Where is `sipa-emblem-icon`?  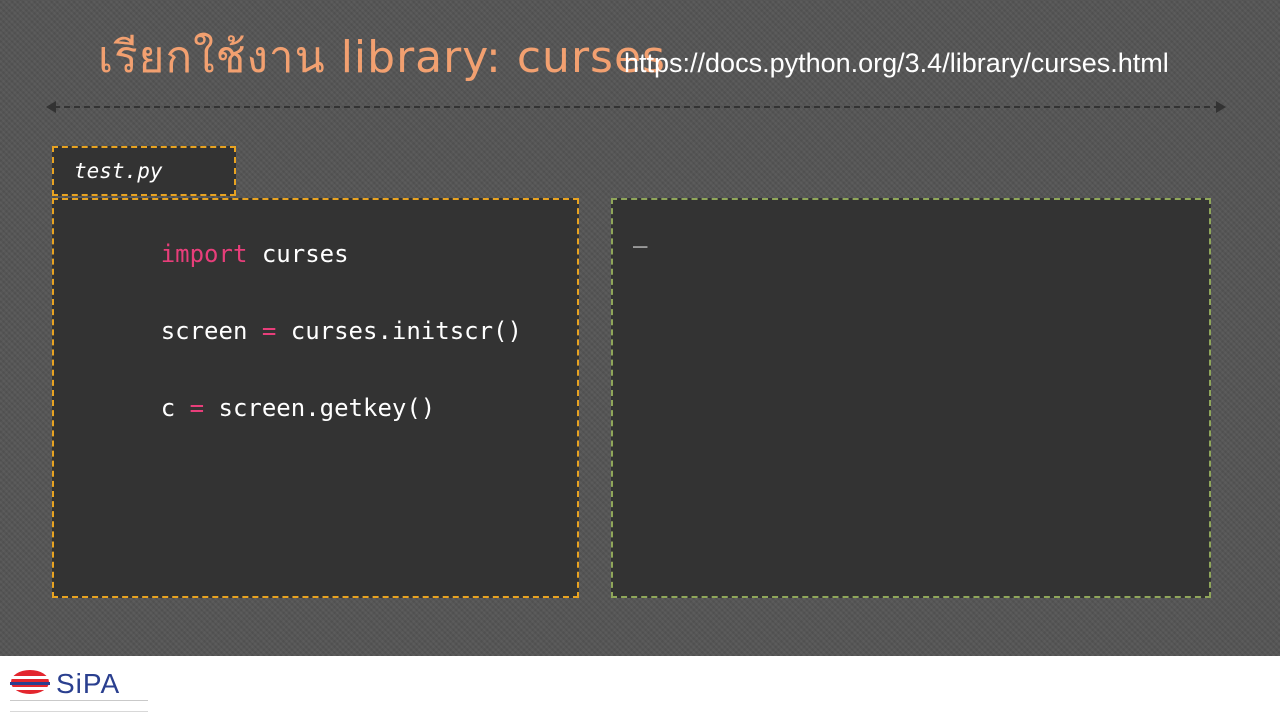
sipa-emblem-icon is located at coordinates (30, 682).